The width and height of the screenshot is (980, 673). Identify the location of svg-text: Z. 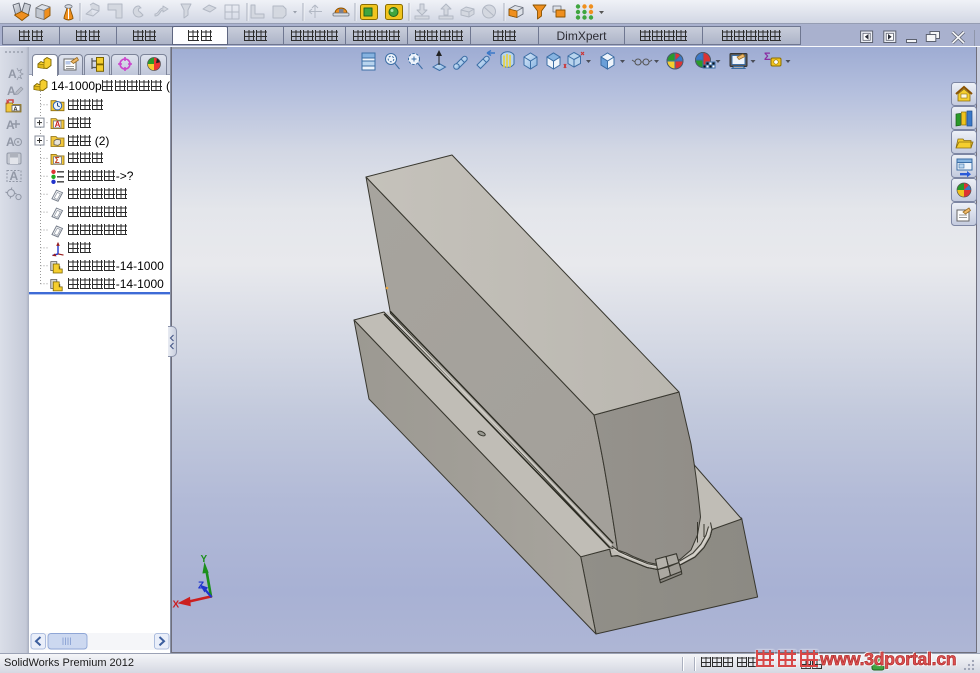
(201, 586).